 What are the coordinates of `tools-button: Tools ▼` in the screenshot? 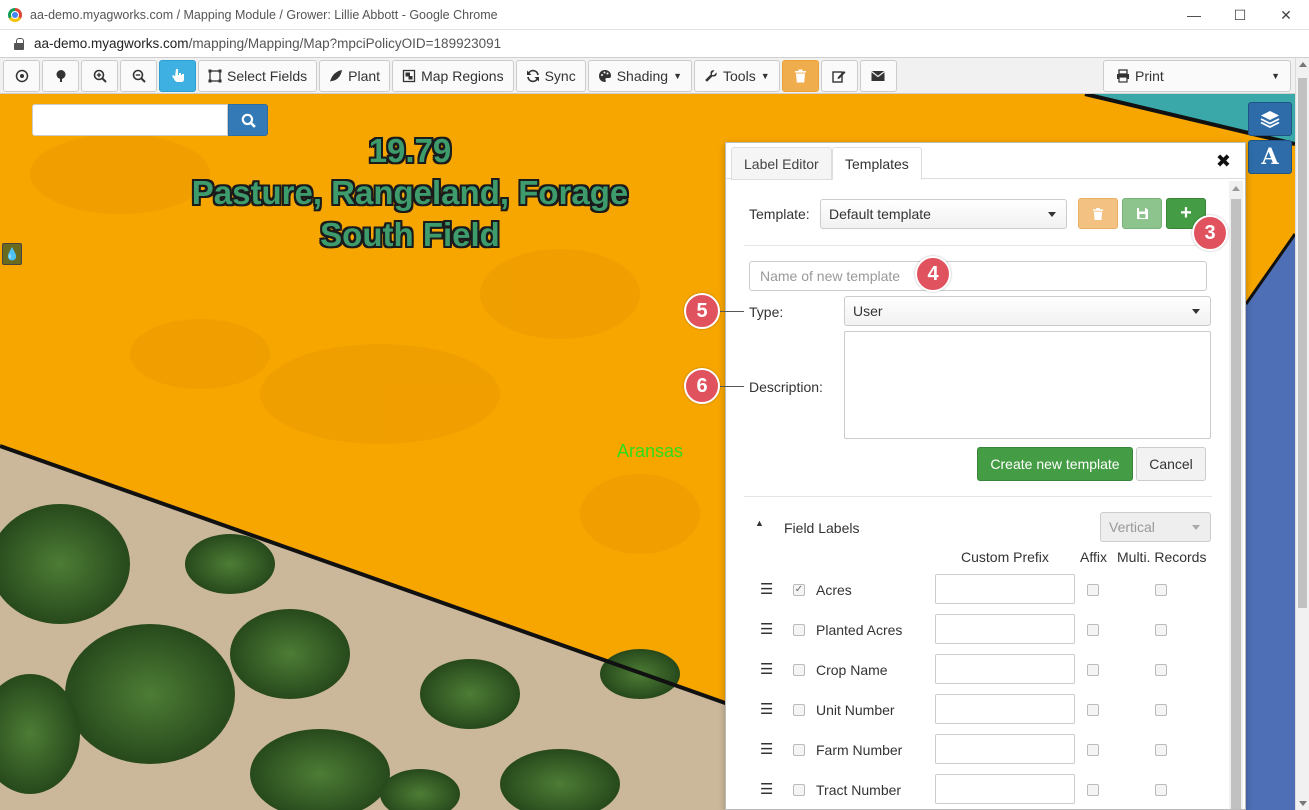 It's located at (737, 75).